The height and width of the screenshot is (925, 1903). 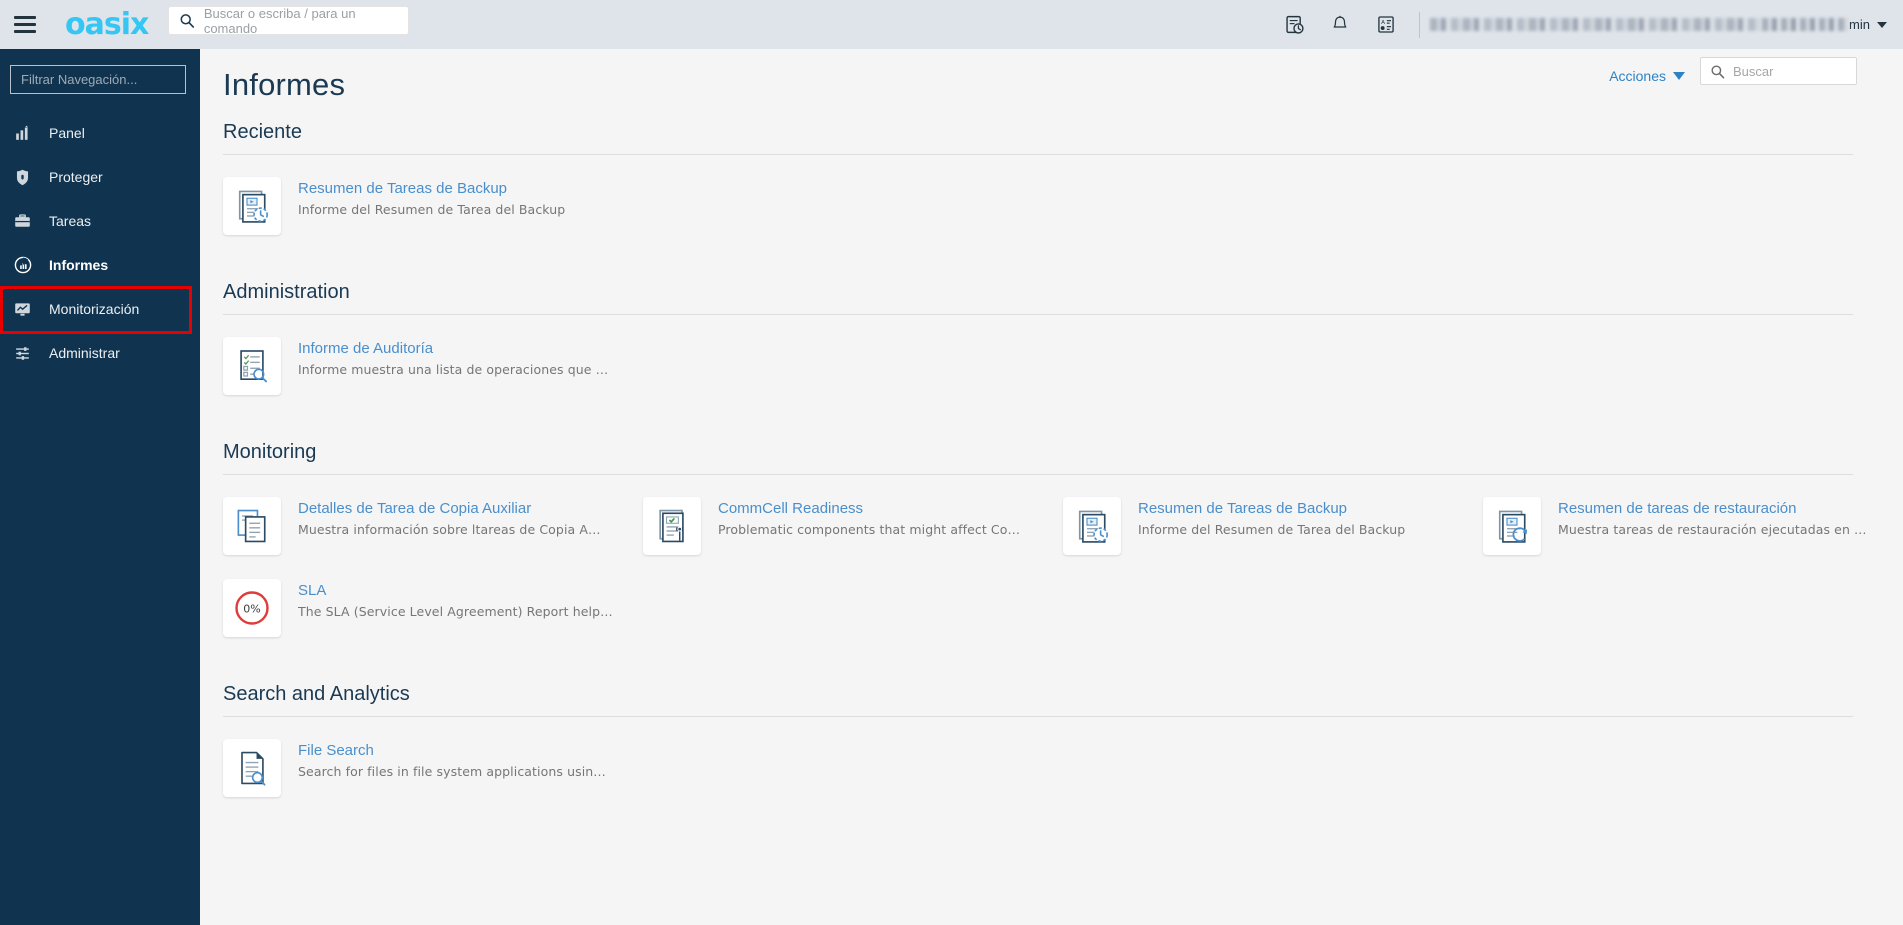 I want to click on doc-checklist-search-icon, so click(x=252, y=366).